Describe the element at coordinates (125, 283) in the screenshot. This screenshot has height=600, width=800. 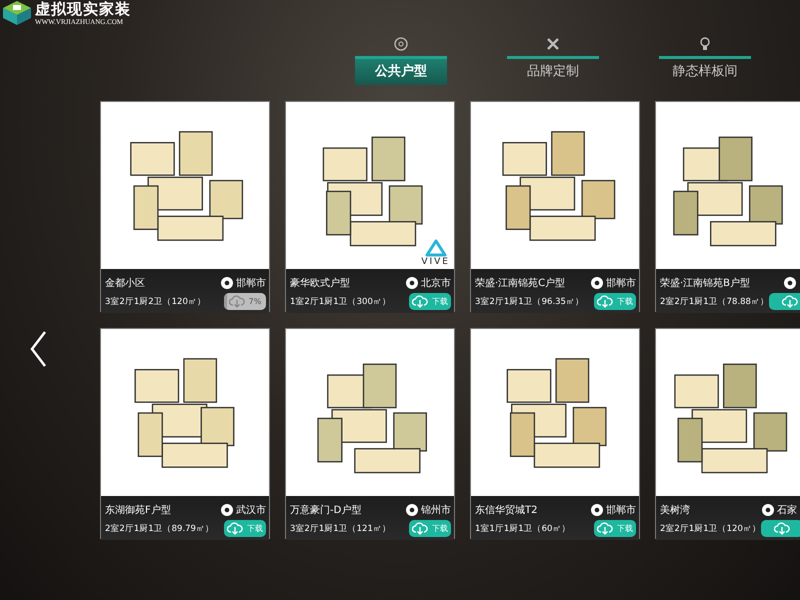
I see `card-title: 金都小区` at that location.